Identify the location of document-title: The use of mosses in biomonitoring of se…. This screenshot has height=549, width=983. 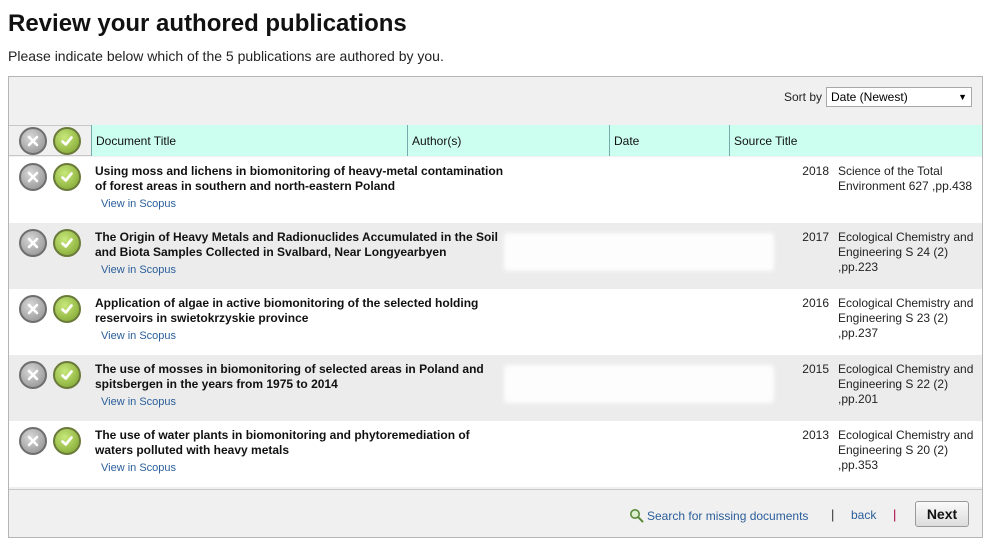
(289, 376).